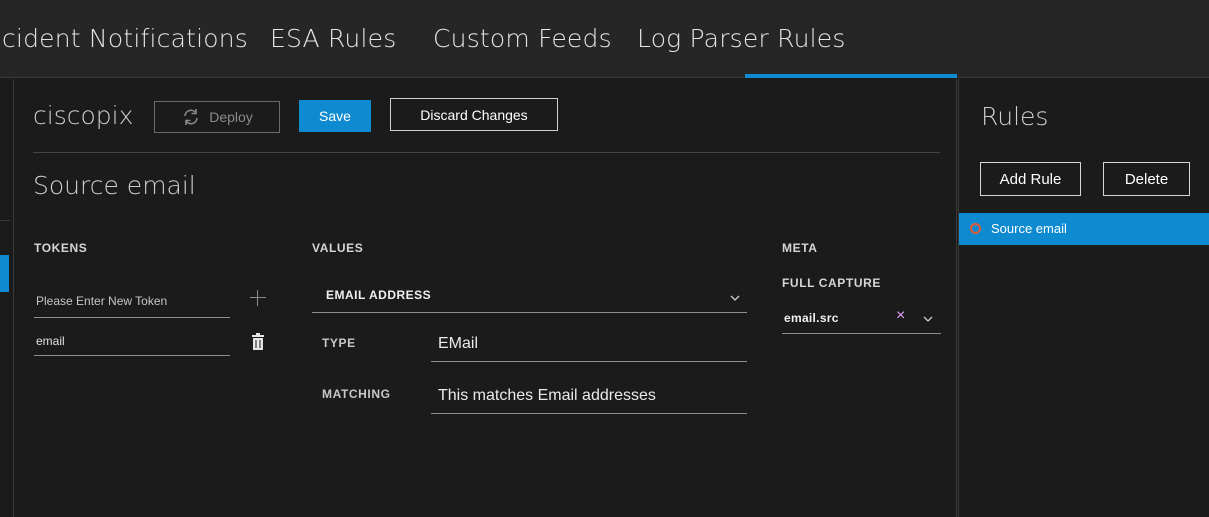  I want to click on parser-name: ciscopix, so click(83, 115).